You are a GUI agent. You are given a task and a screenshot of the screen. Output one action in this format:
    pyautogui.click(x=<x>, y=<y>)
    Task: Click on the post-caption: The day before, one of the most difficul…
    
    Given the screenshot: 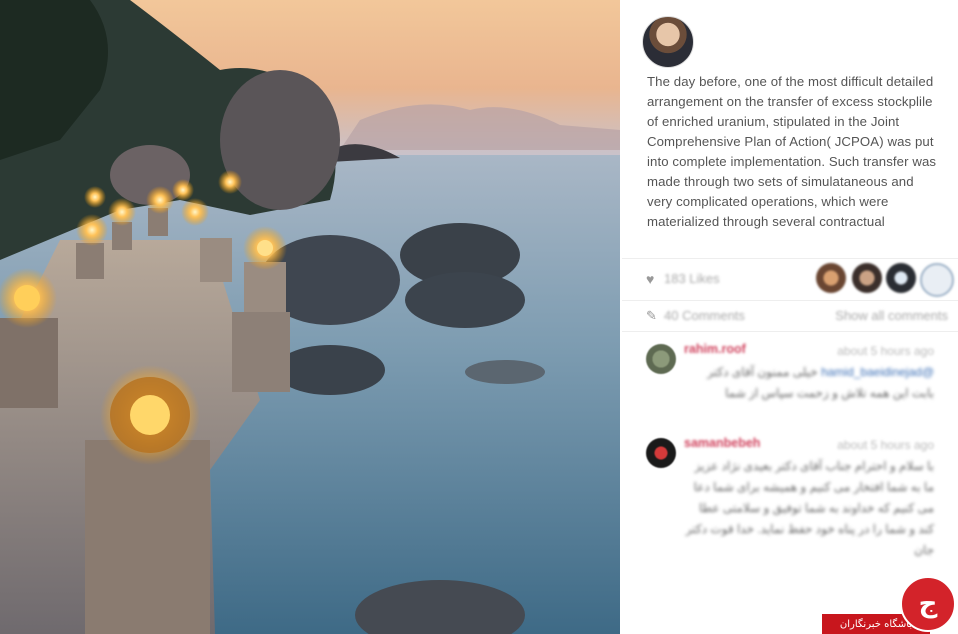 What is the action you would take?
    pyautogui.click(x=792, y=151)
    